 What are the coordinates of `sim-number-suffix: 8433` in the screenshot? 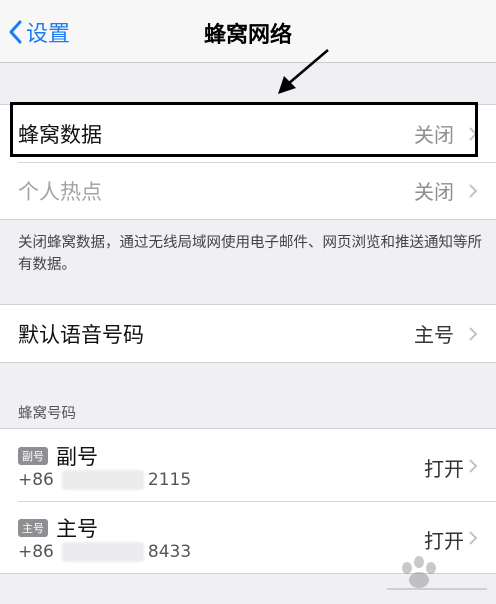 It's located at (169, 552).